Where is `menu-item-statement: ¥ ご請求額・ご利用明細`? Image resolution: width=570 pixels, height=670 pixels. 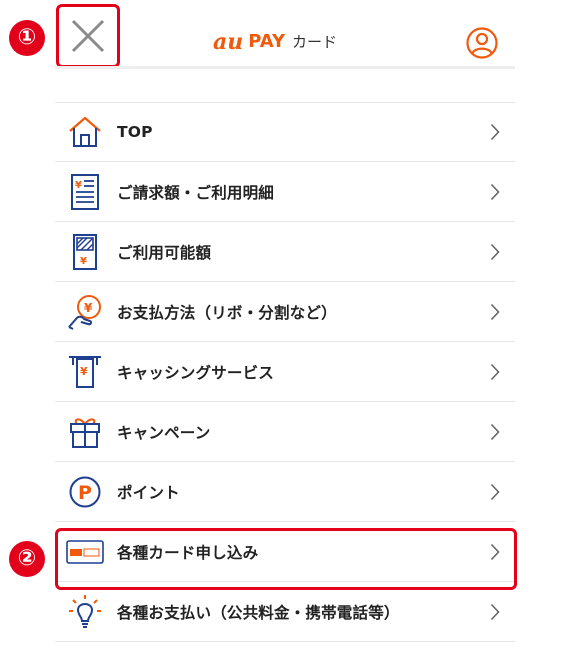
menu-item-statement: ¥ ご請求額・ご利用明細 is located at coordinates (285, 192).